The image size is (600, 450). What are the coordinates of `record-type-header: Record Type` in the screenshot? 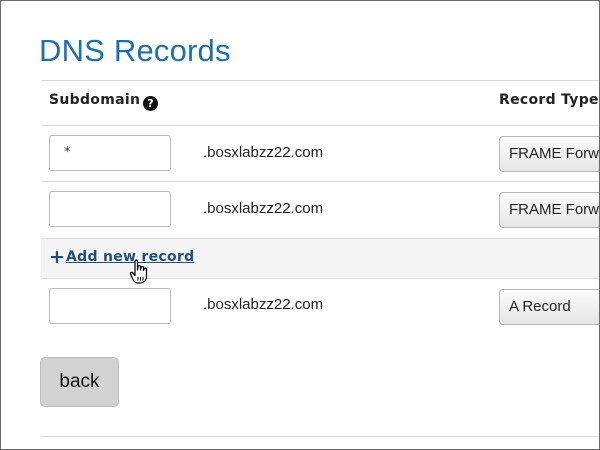 It's located at (549, 100).